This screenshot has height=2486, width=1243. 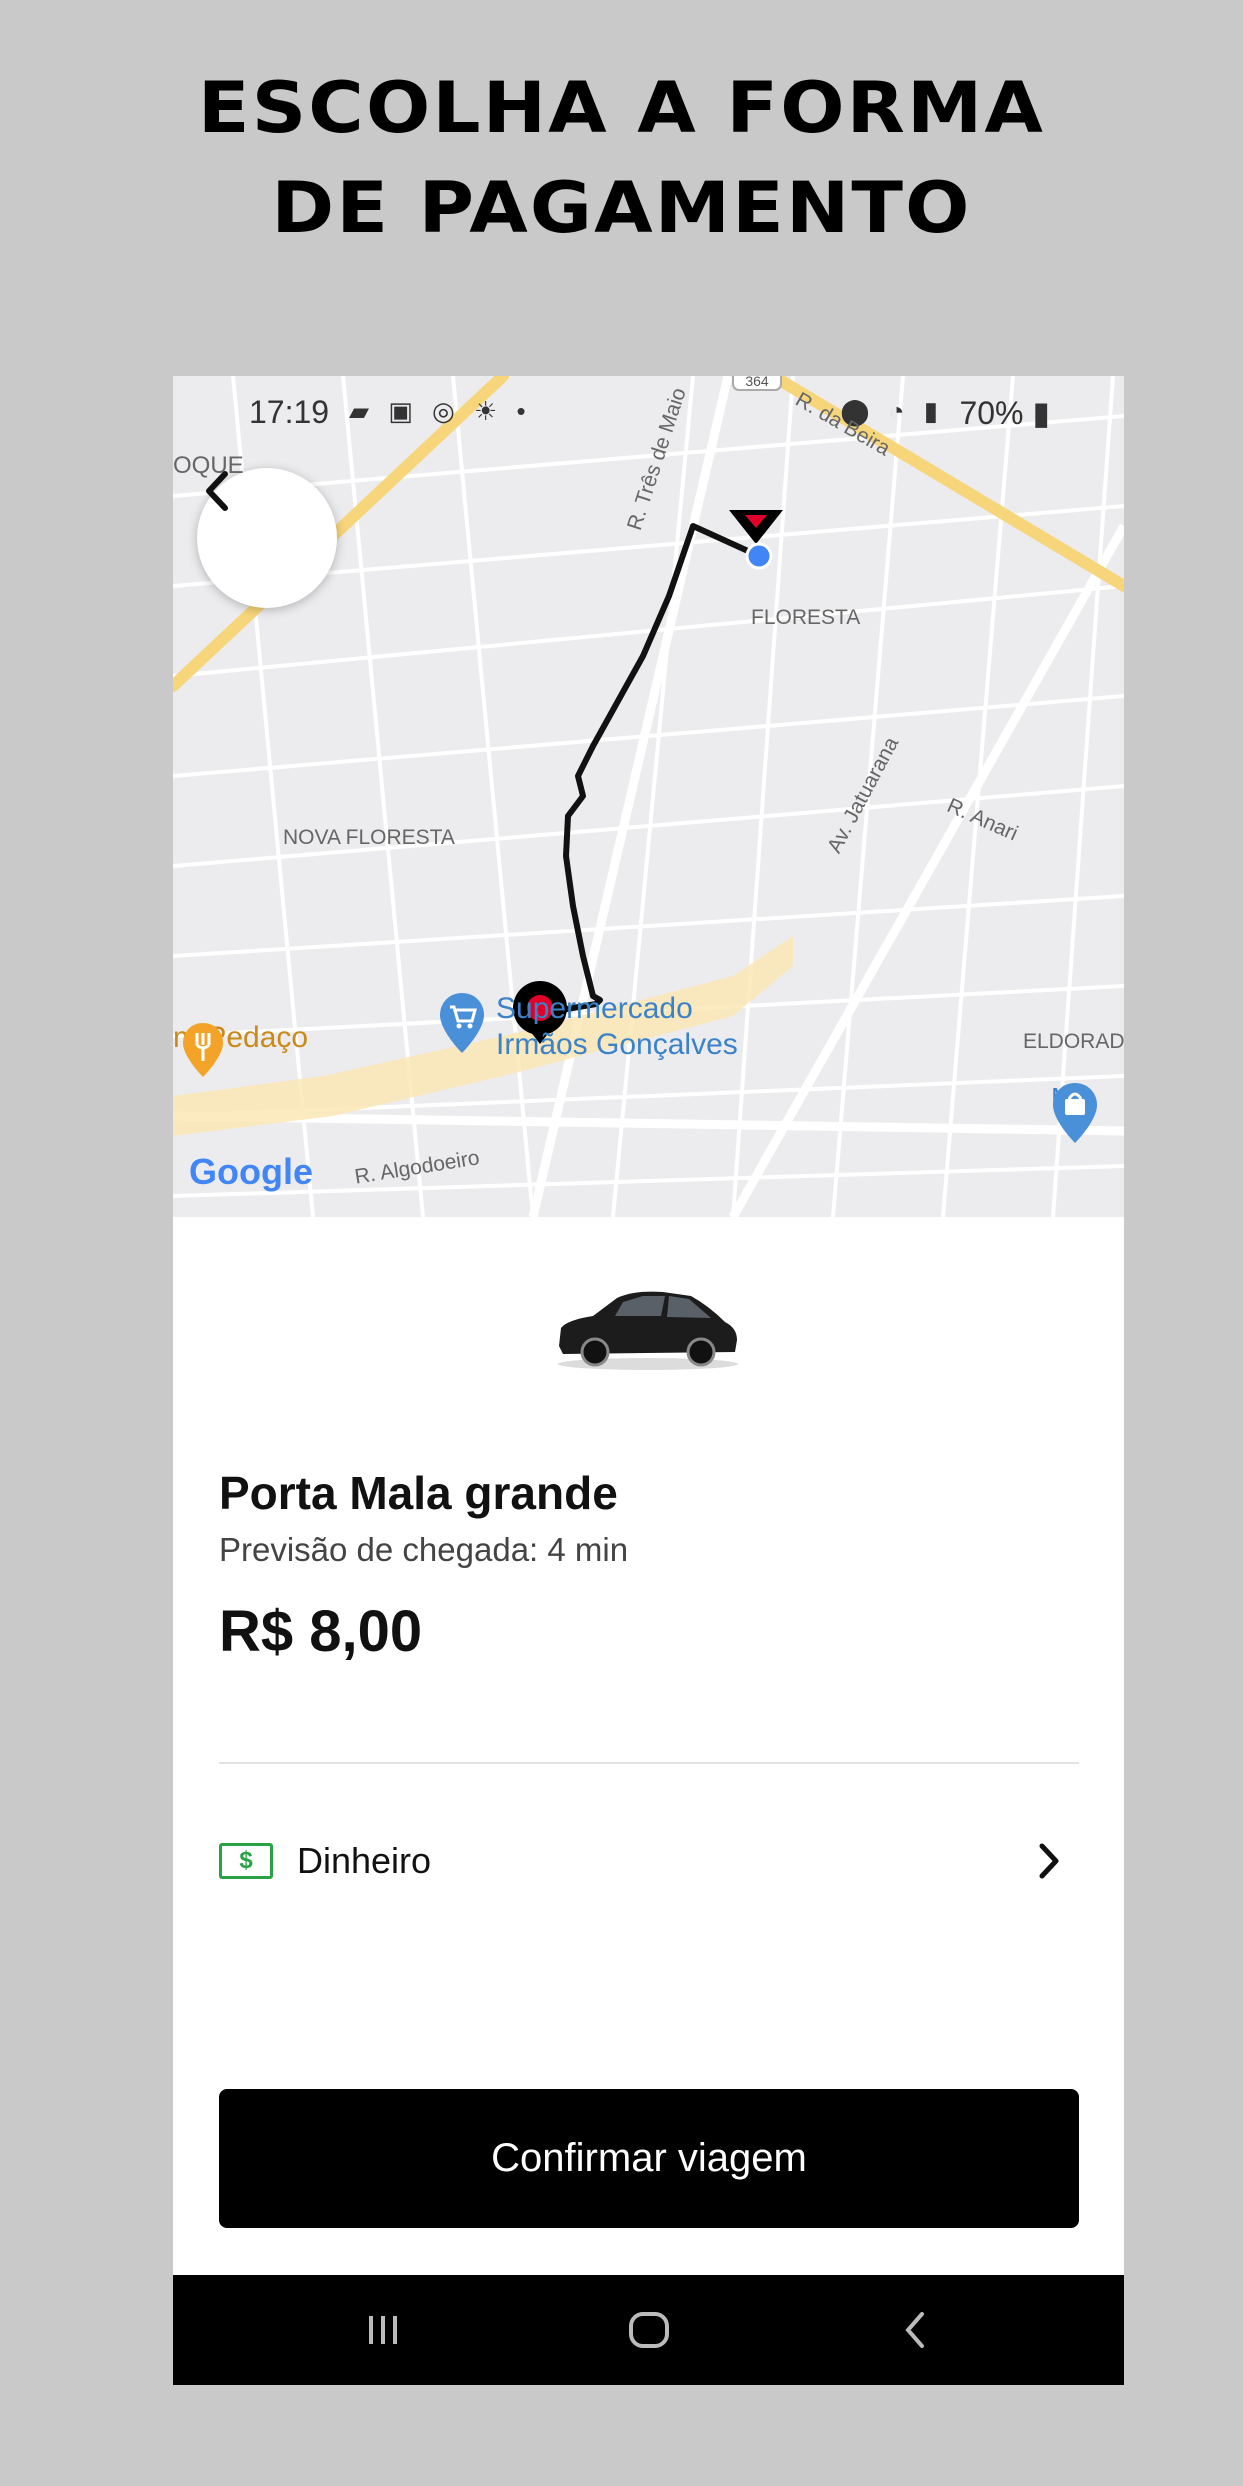 I want to click on headline-line-1: ESCOLHA A FORMA, so click(x=621, y=108).